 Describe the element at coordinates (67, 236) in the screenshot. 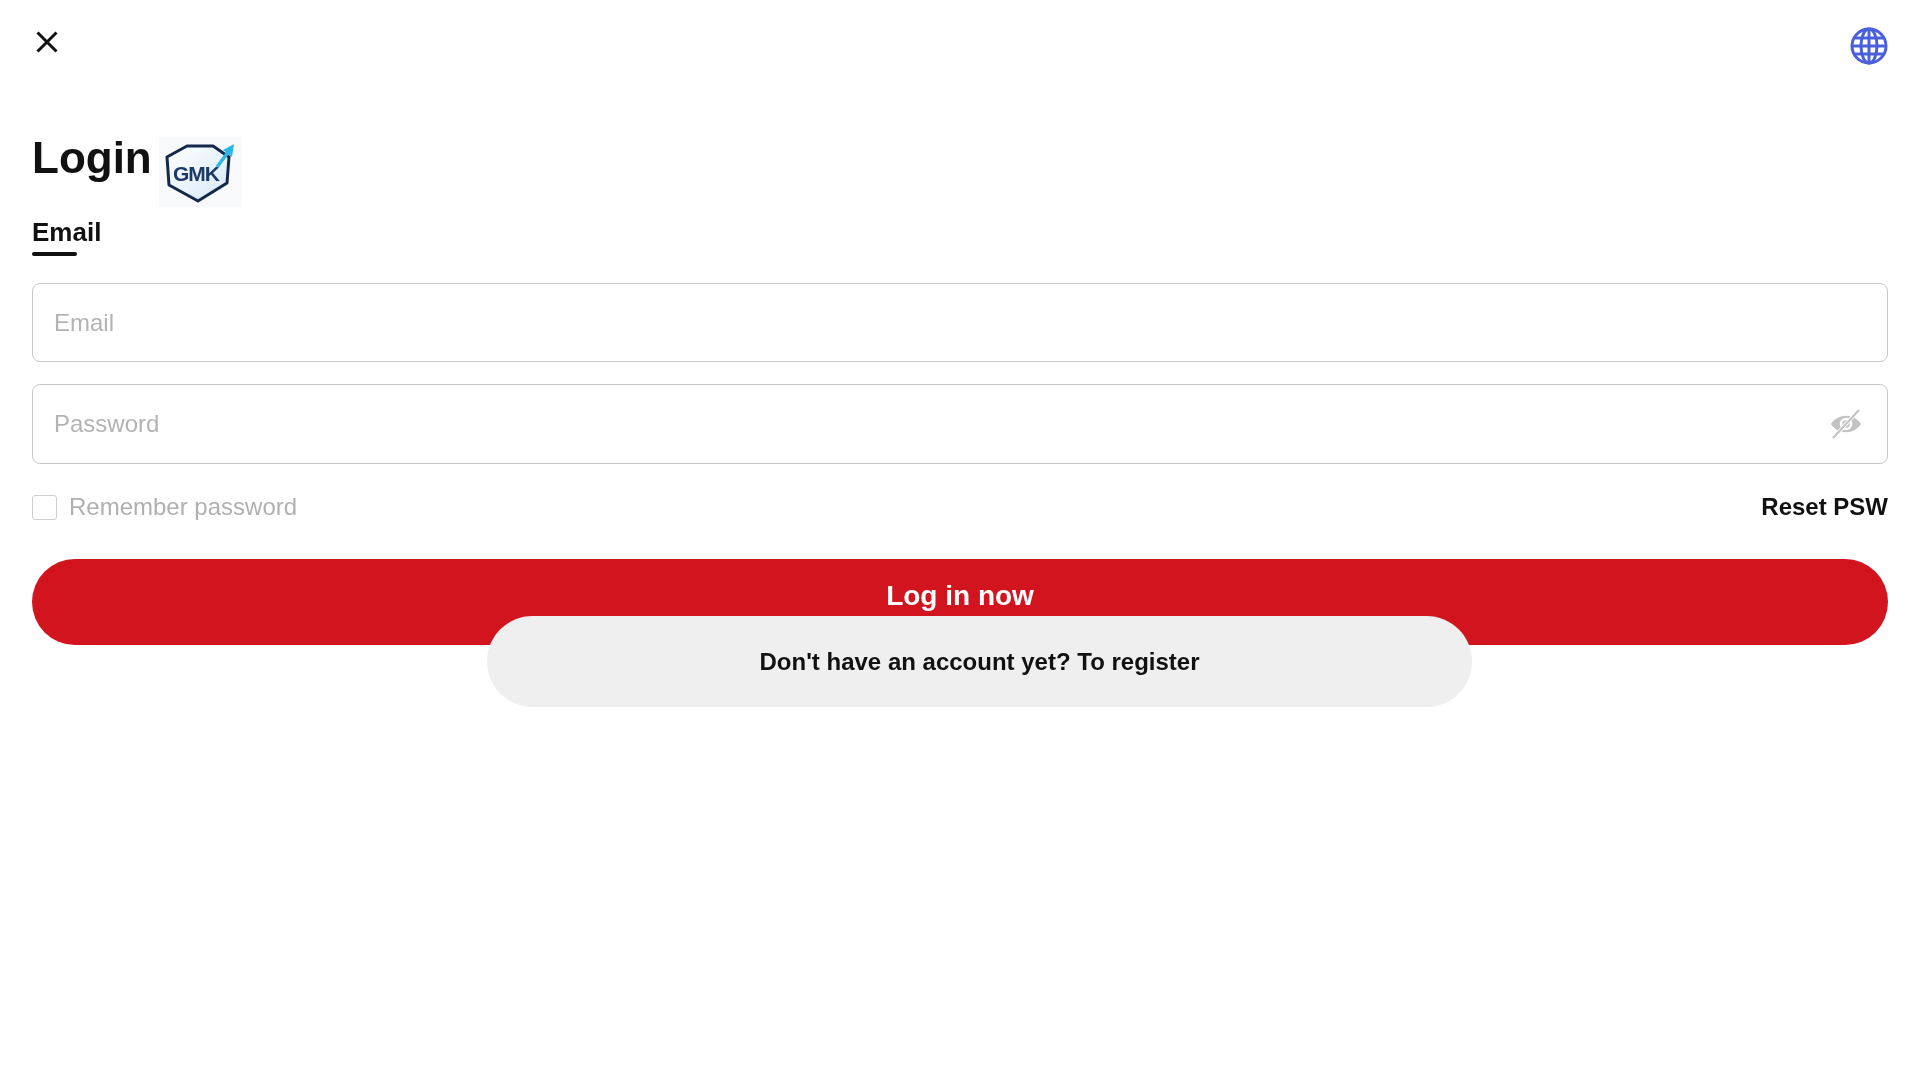

I see `tab: Email` at that location.